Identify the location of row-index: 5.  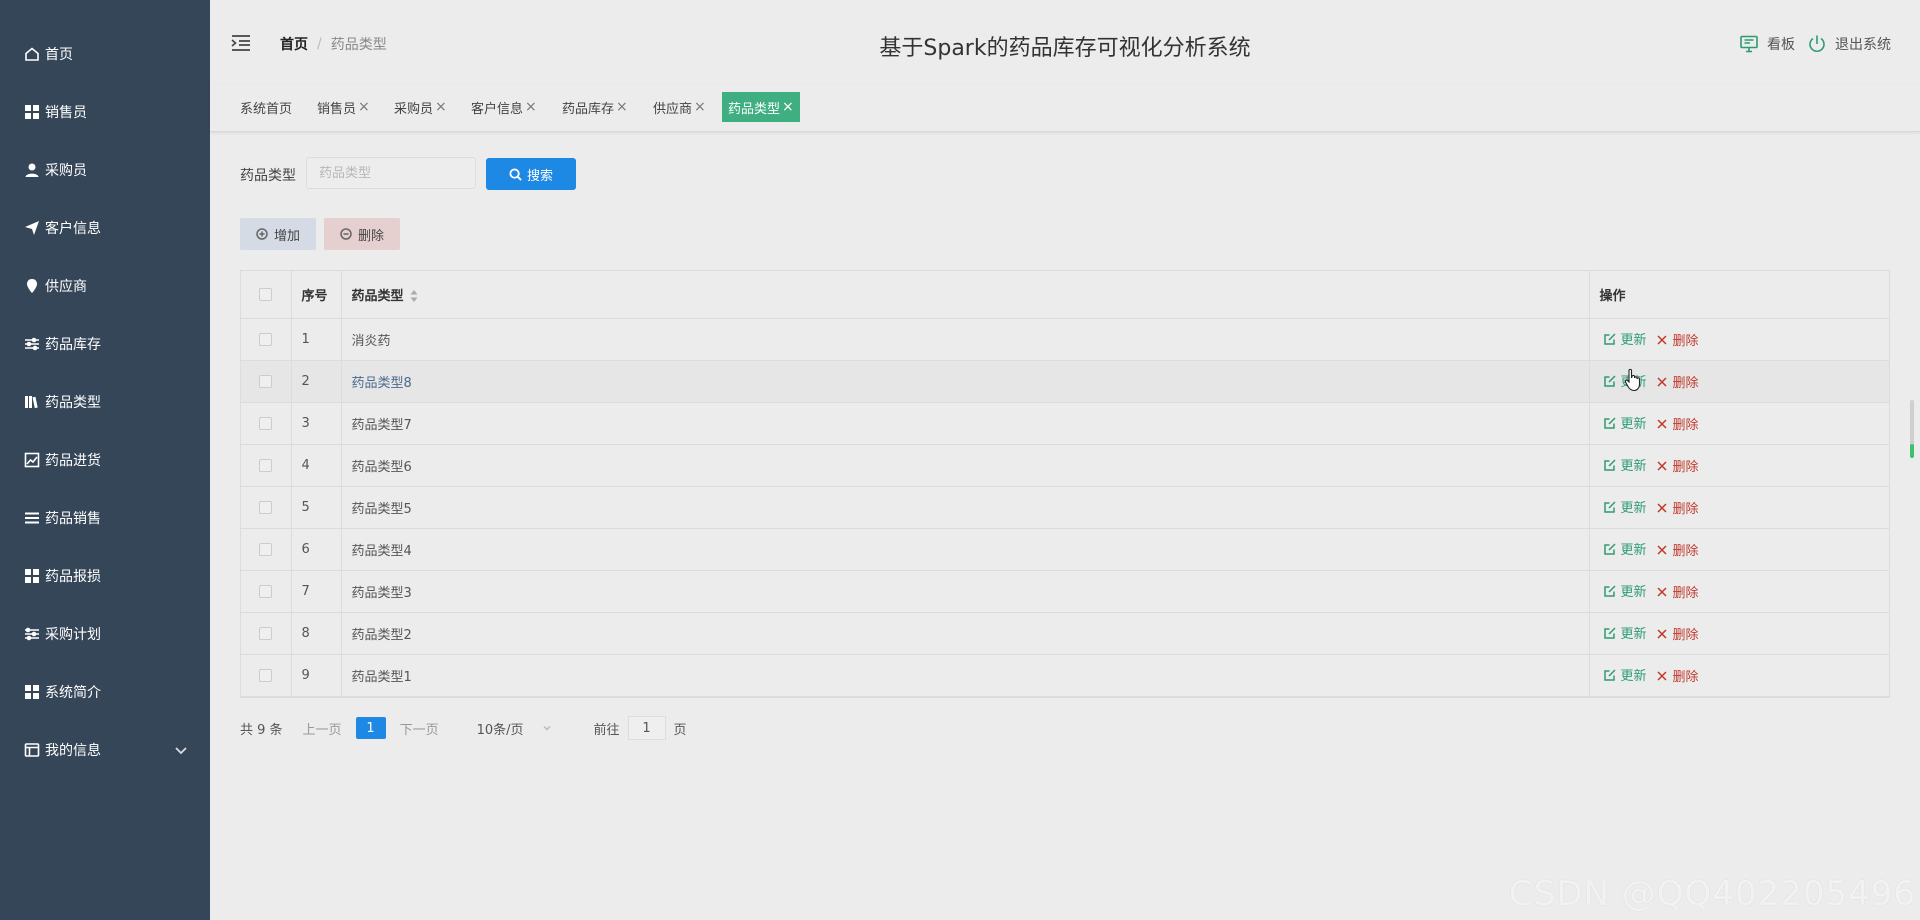
(316, 507).